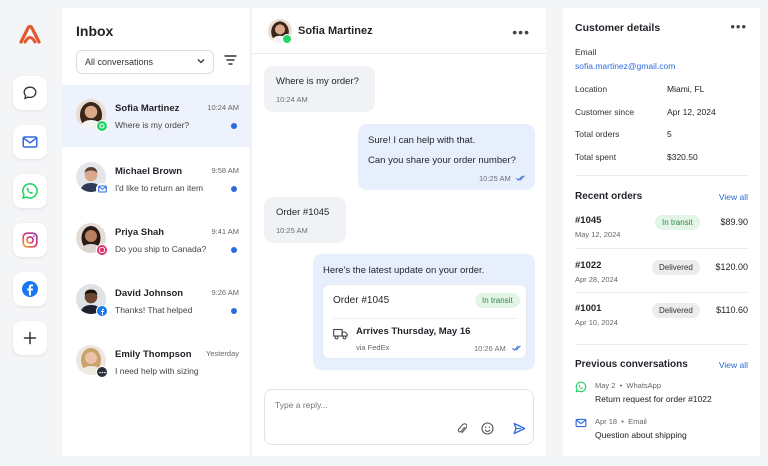 The image size is (768, 466). What do you see at coordinates (317, 81) in the screenshot?
I see `message-text: Where is my order?` at bounding box center [317, 81].